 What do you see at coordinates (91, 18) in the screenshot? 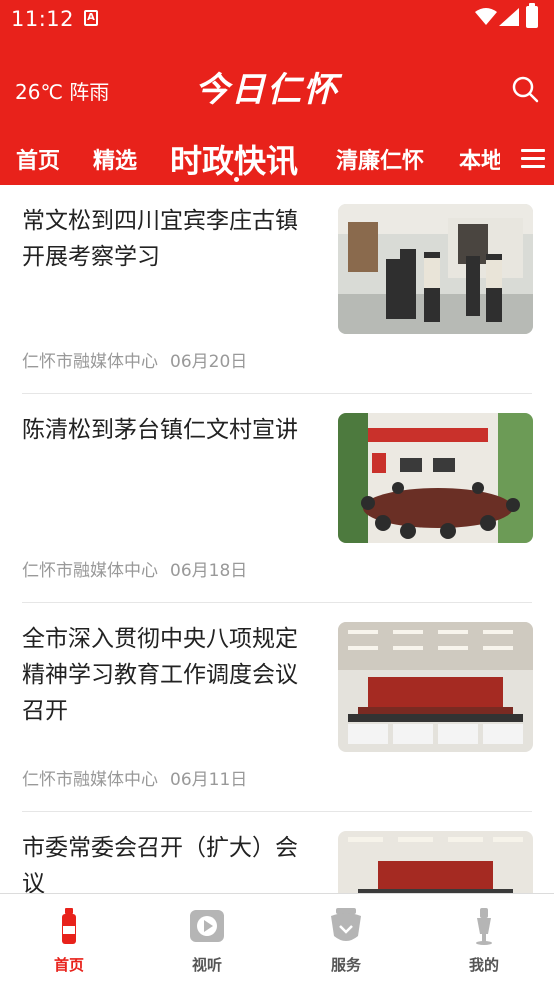
I see `notification-a-icon: A` at bounding box center [91, 18].